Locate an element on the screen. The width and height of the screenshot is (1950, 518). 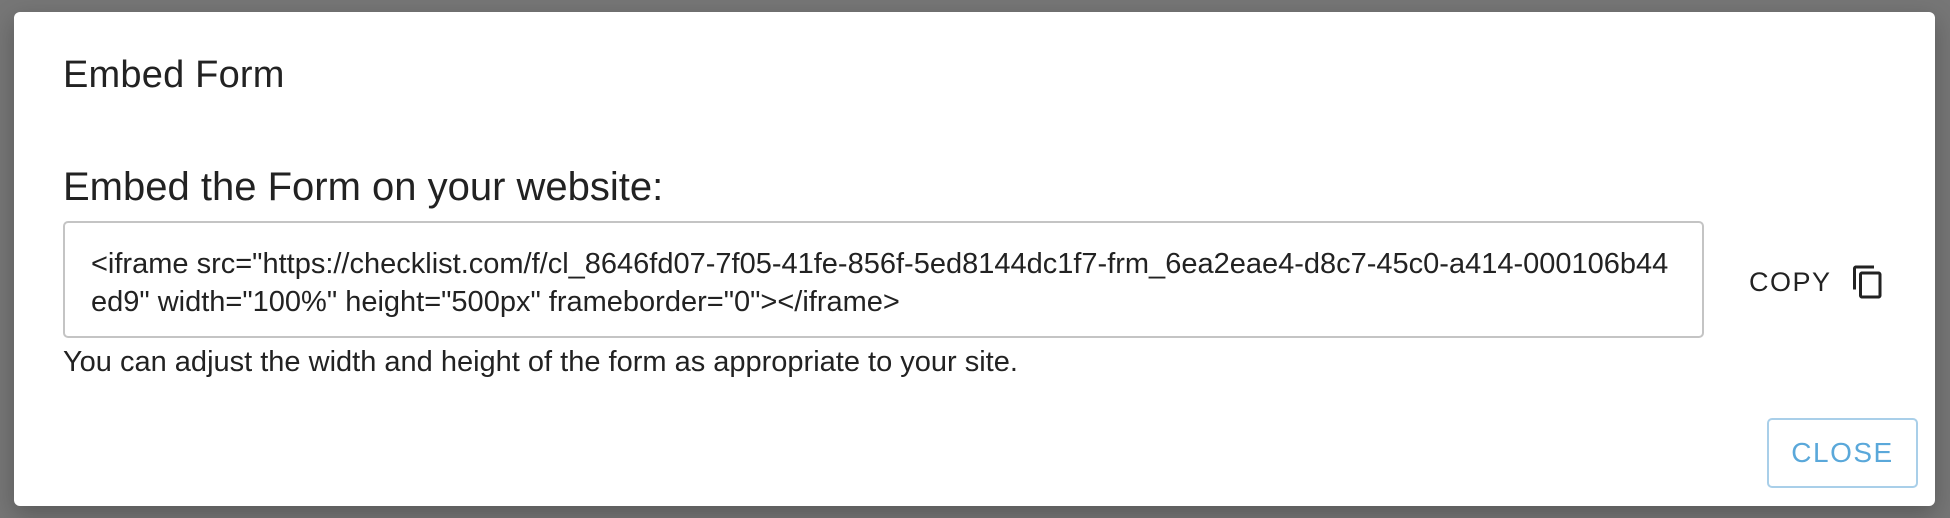
copy-icon is located at coordinates (1867, 282).